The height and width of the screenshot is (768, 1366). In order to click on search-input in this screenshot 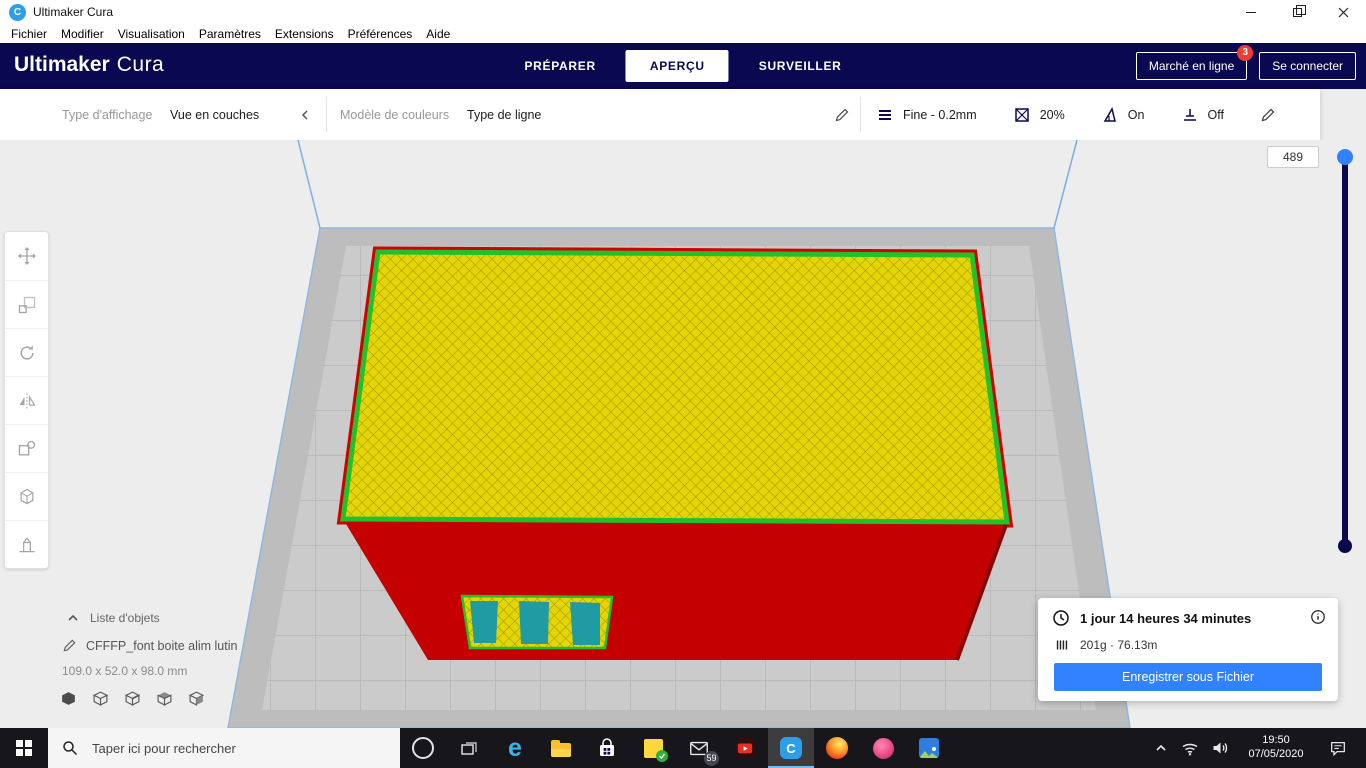, I will do `click(245, 748)`.